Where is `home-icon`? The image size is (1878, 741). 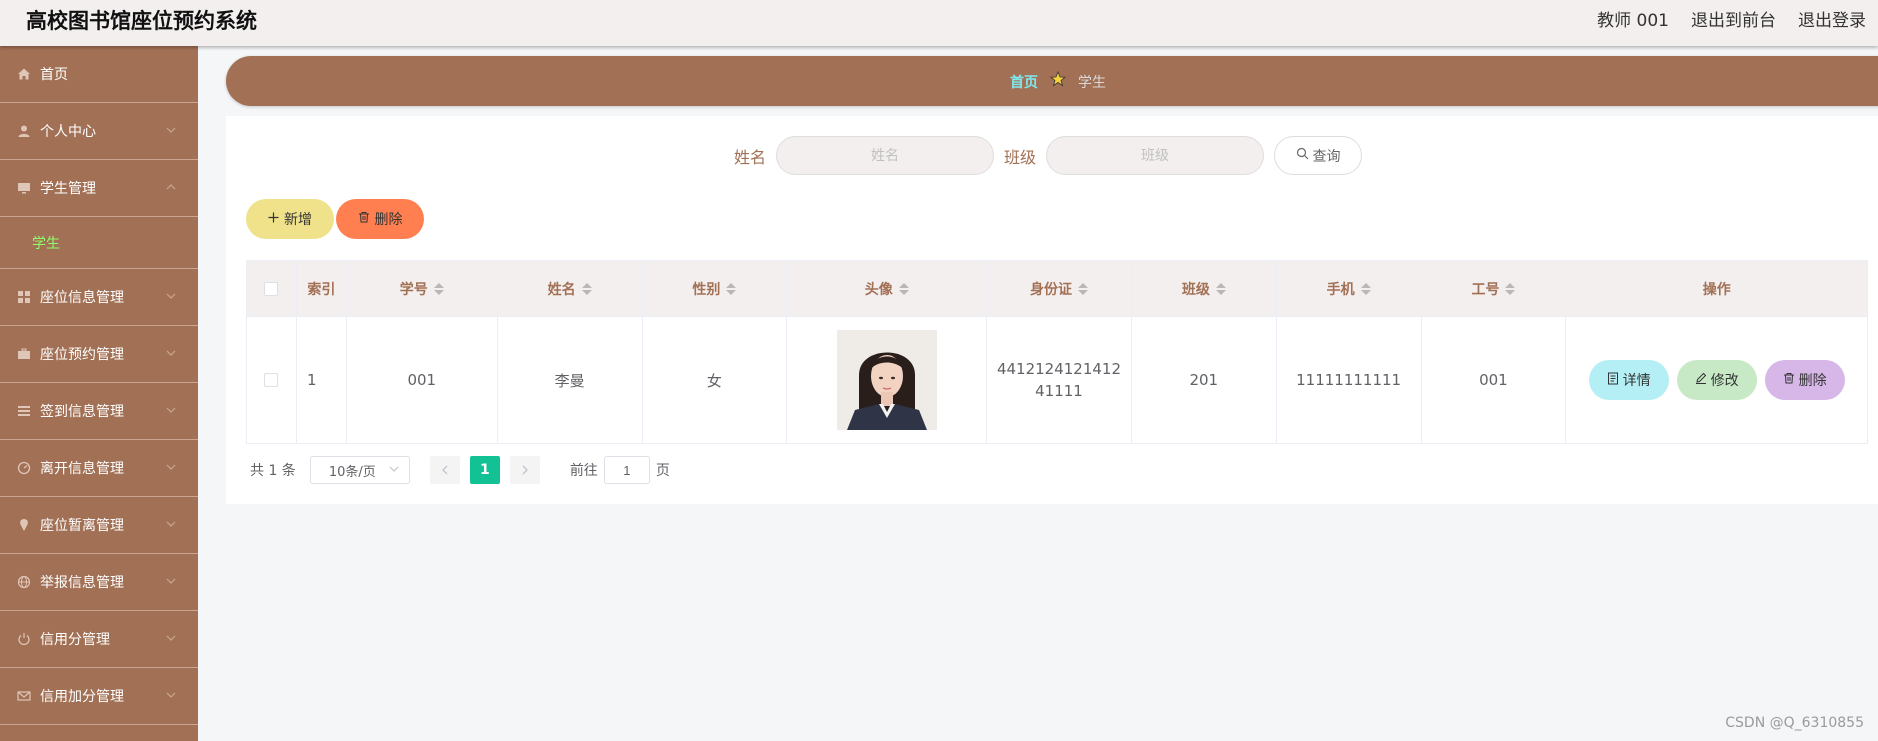 home-icon is located at coordinates (23, 74).